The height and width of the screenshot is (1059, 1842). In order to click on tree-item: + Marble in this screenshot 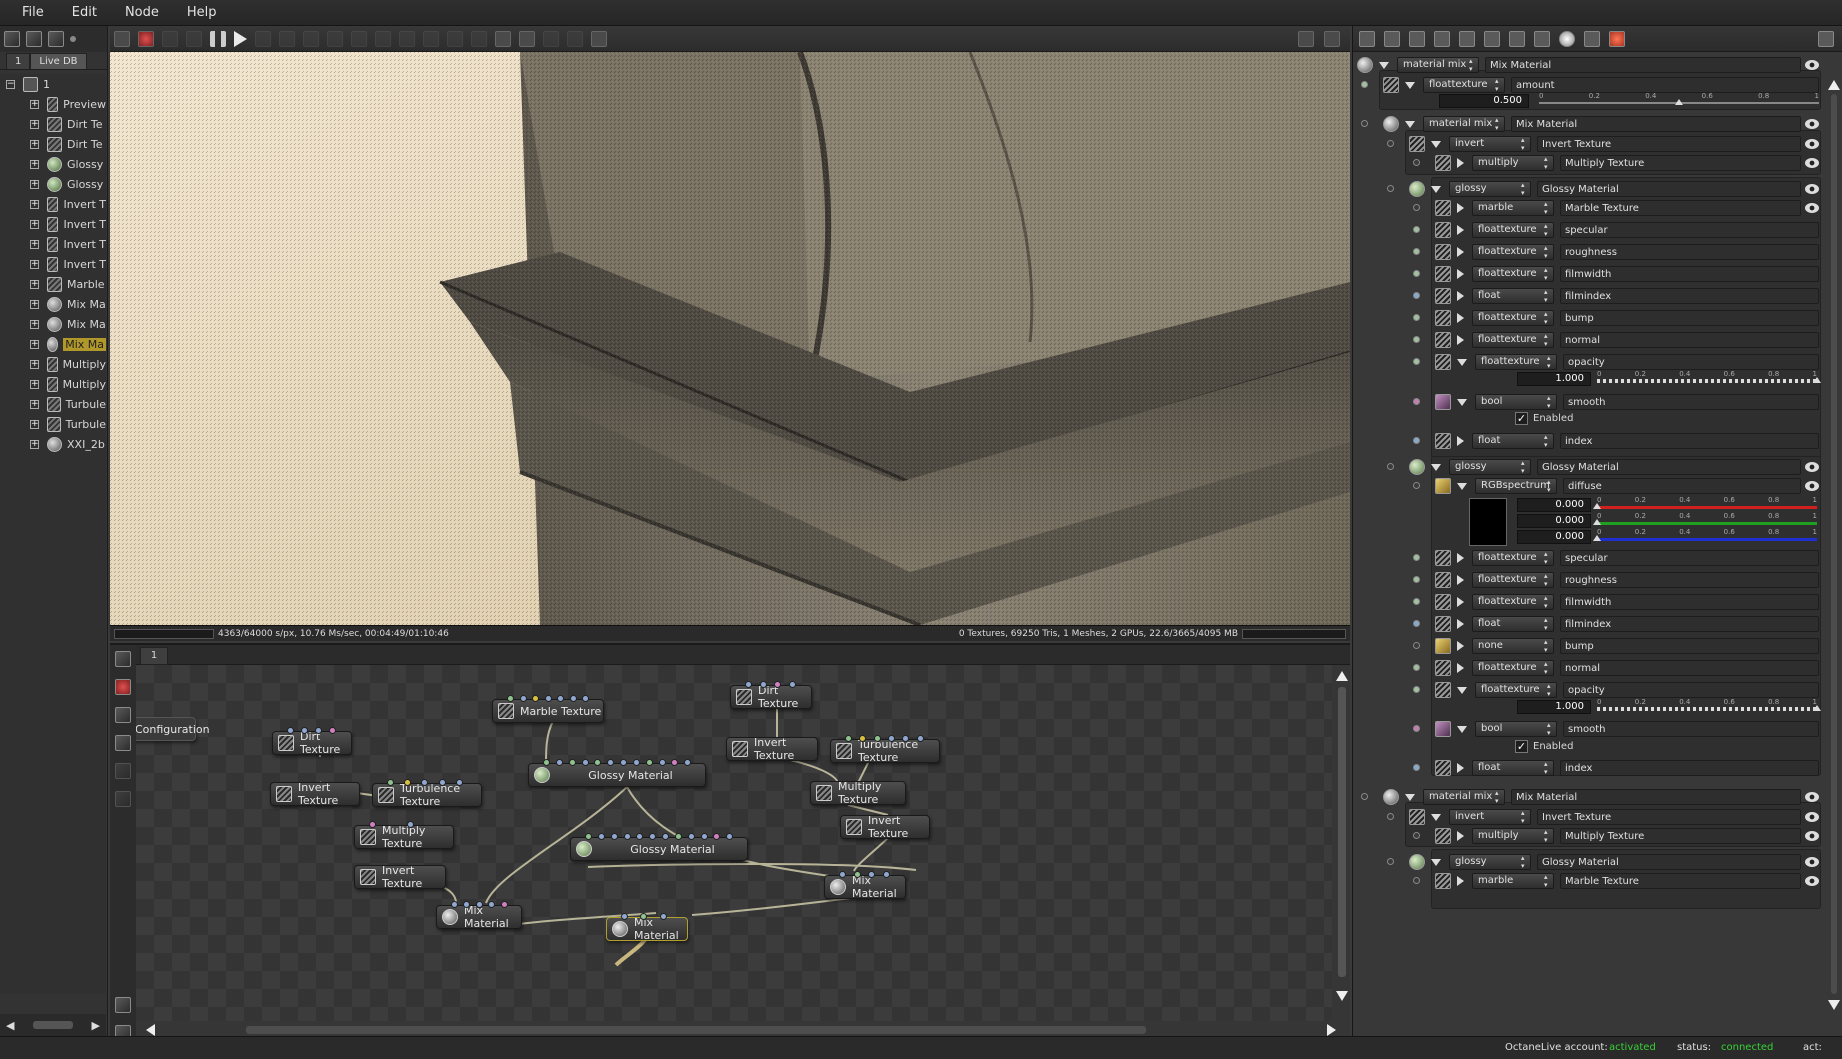, I will do `click(53, 284)`.